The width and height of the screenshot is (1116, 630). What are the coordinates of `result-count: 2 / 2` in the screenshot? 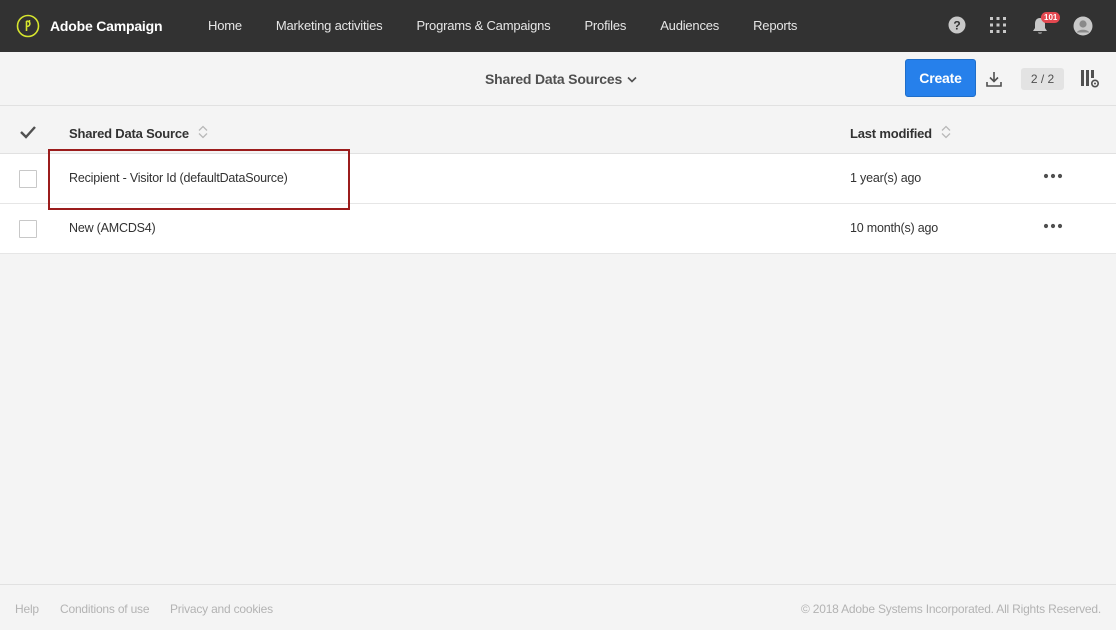 It's located at (1042, 79).